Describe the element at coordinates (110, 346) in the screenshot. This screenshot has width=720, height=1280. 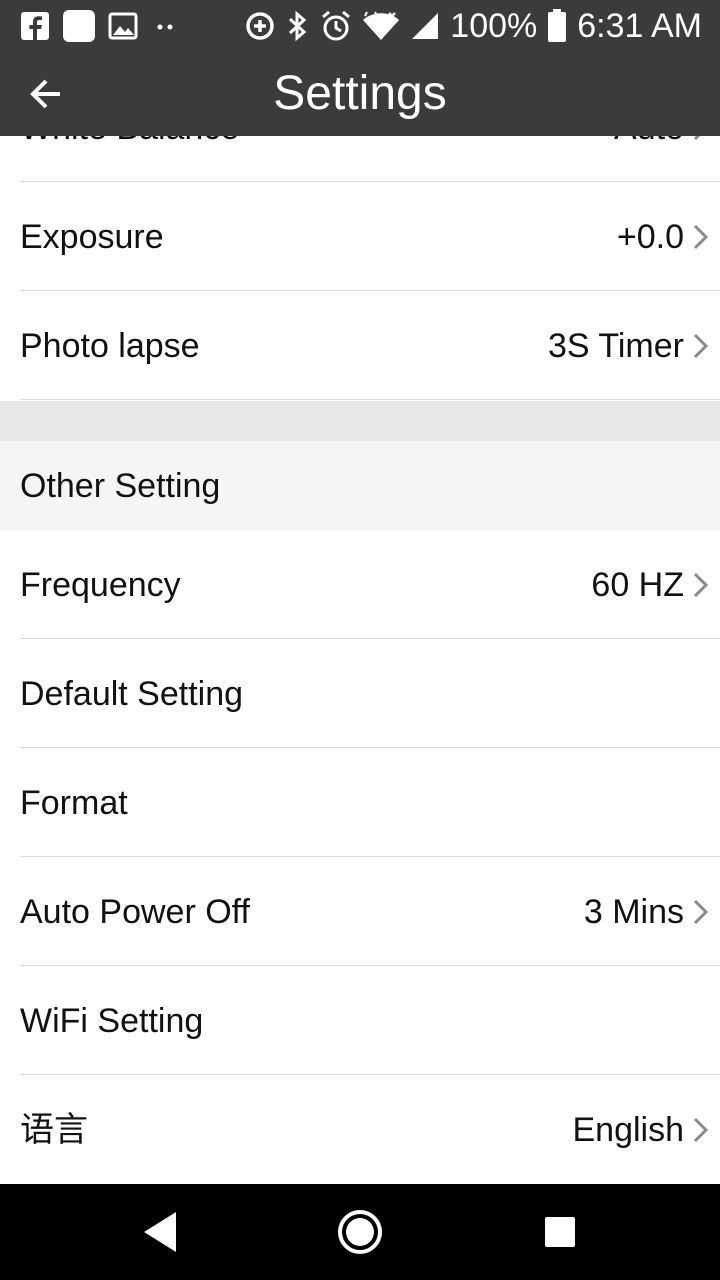
I see `setting-label: Photo lapse` at that location.